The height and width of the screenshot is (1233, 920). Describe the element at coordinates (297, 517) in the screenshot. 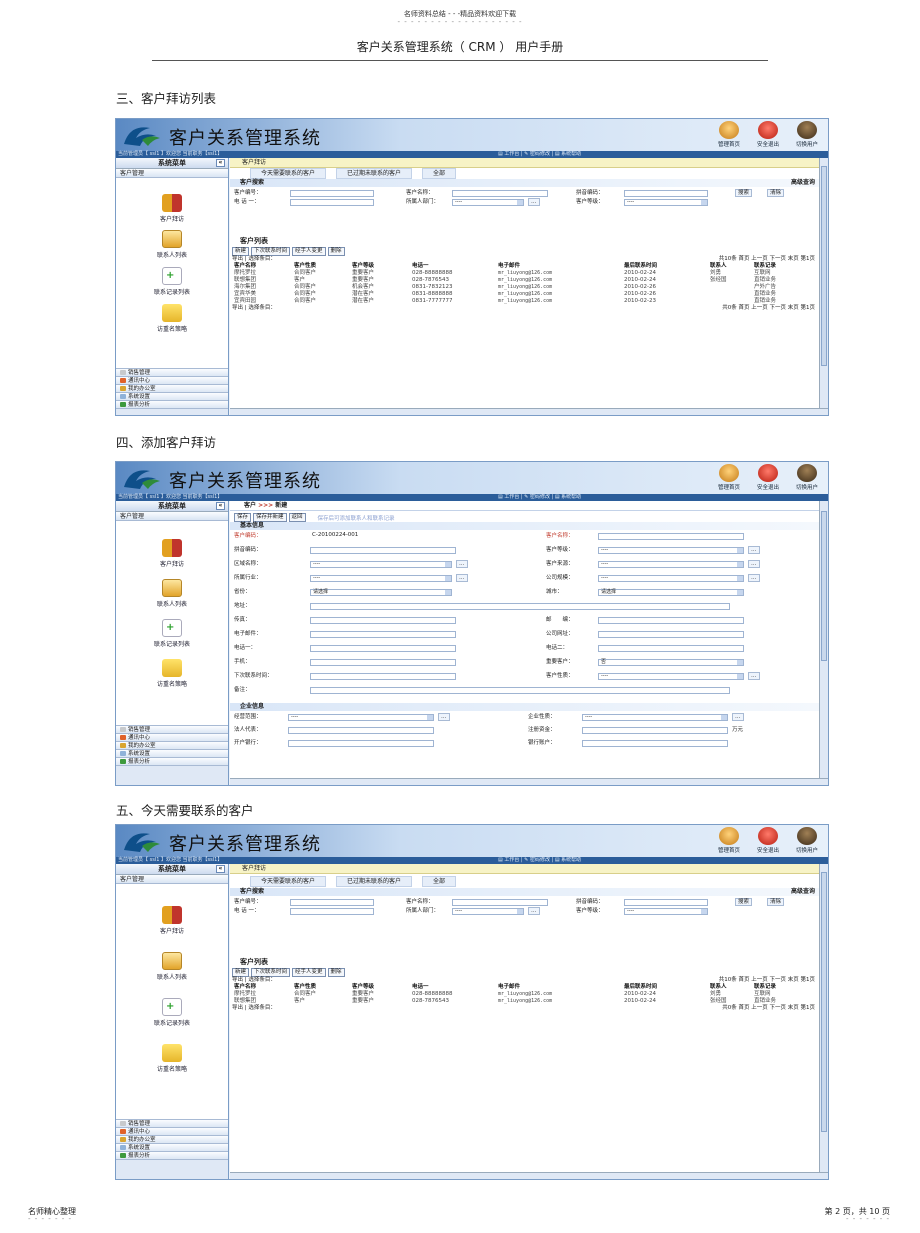

I see `back-button: 返回` at that location.